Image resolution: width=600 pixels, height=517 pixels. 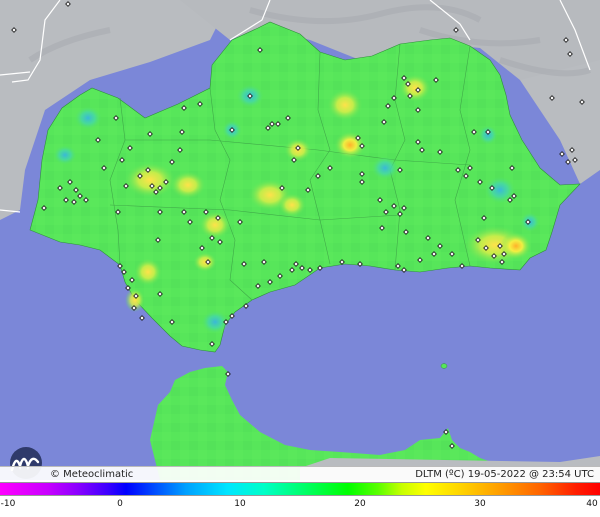 What do you see at coordinates (300, 489) in the screenshot?
I see `temperature-colorbar` at bounding box center [300, 489].